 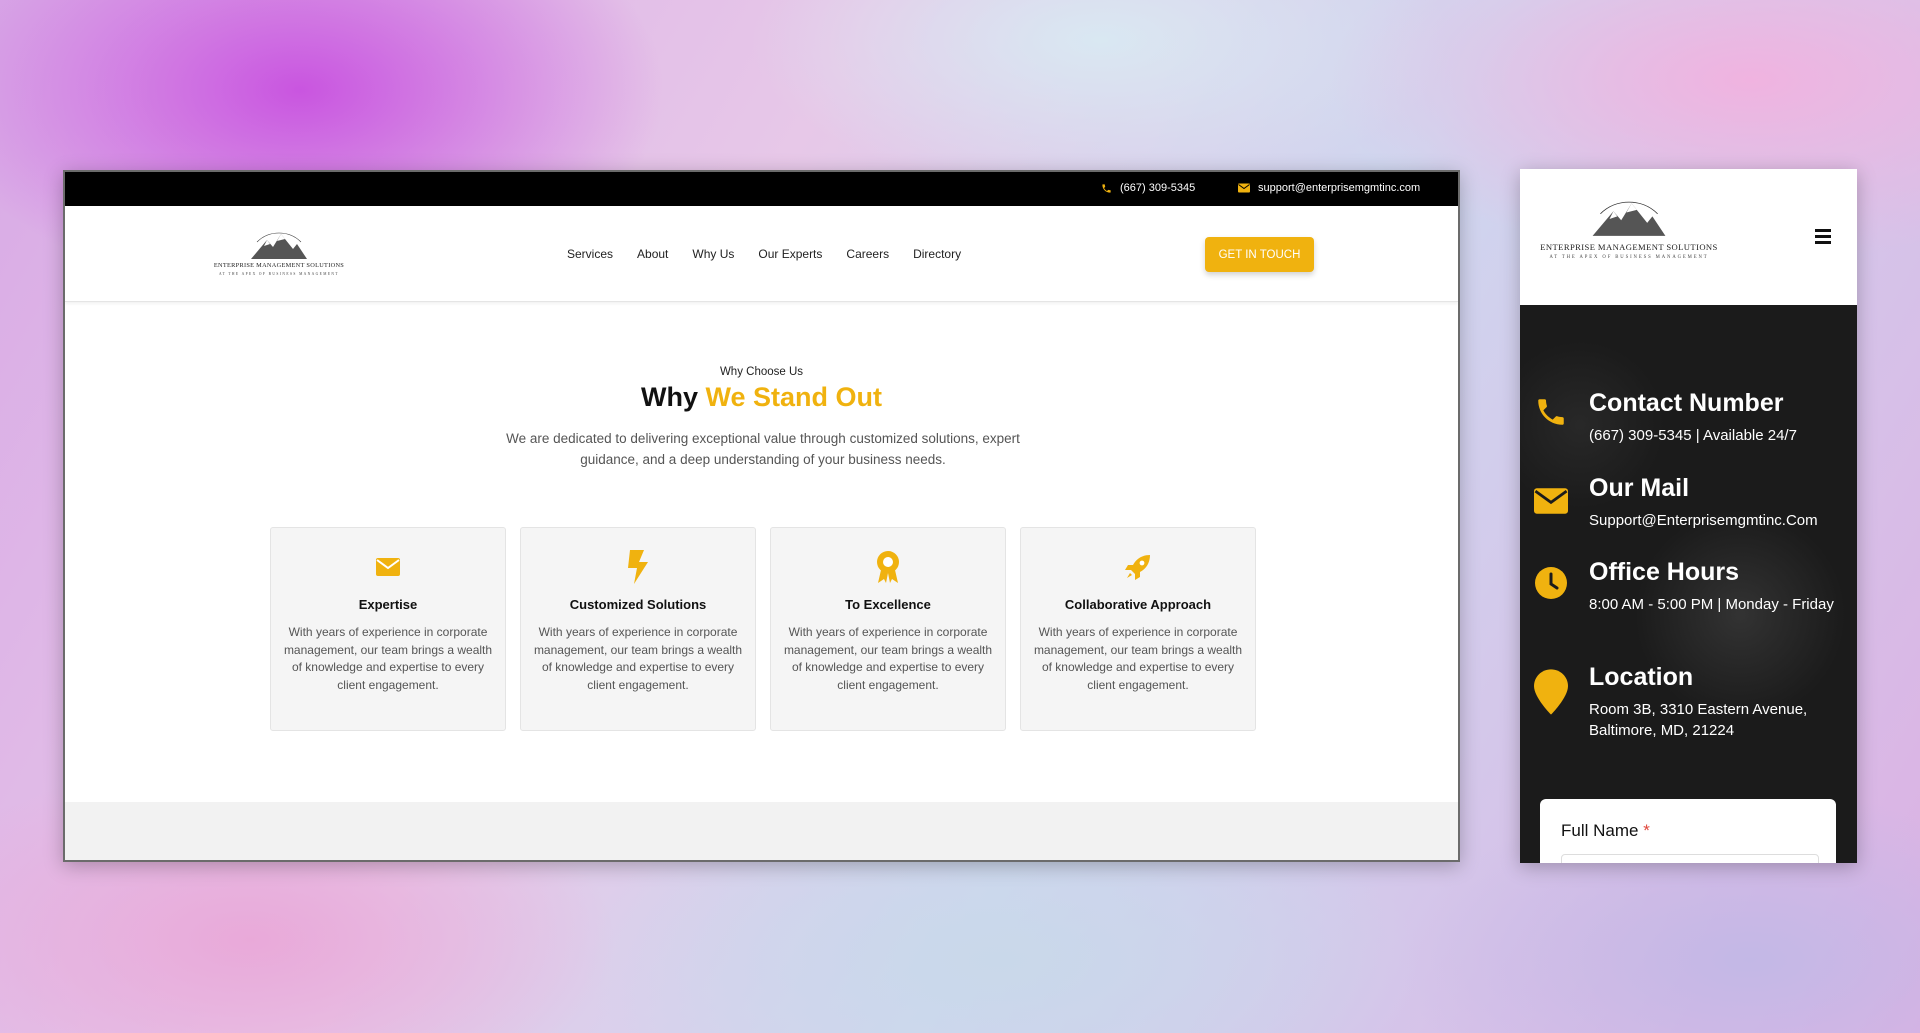 I want to click on contact-value: (667) 309-5345 | Available 24/7, so click(x=1716, y=435).